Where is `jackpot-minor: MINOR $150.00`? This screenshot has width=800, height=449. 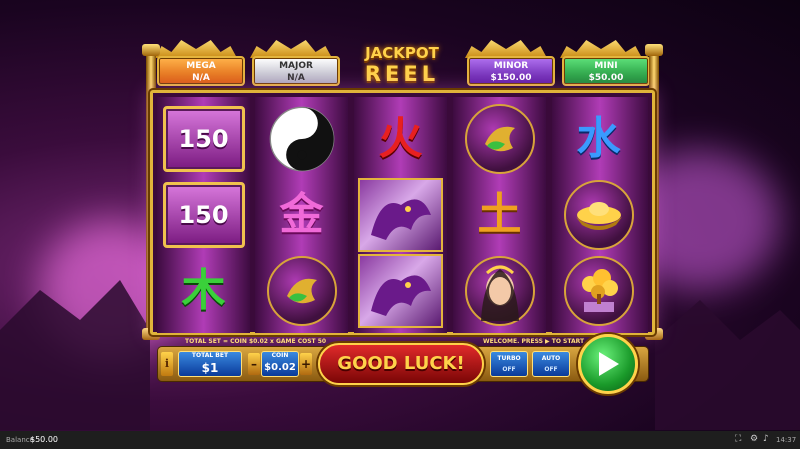 jackpot-minor: MINOR $150.00 is located at coordinates (511, 71).